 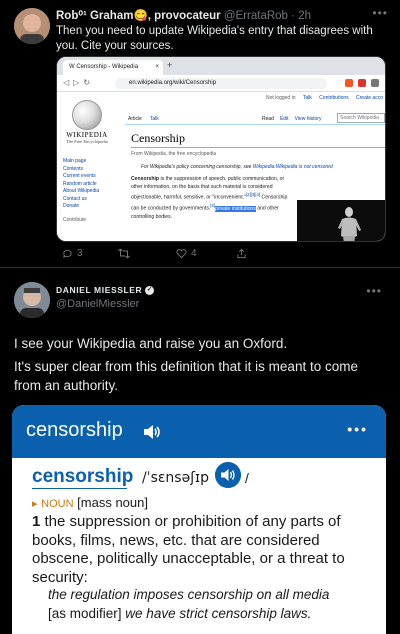 What do you see at coordinates (57, 504) in the screenshot?
I see `pos-label: NOUN` at bounding box center [57, 504].